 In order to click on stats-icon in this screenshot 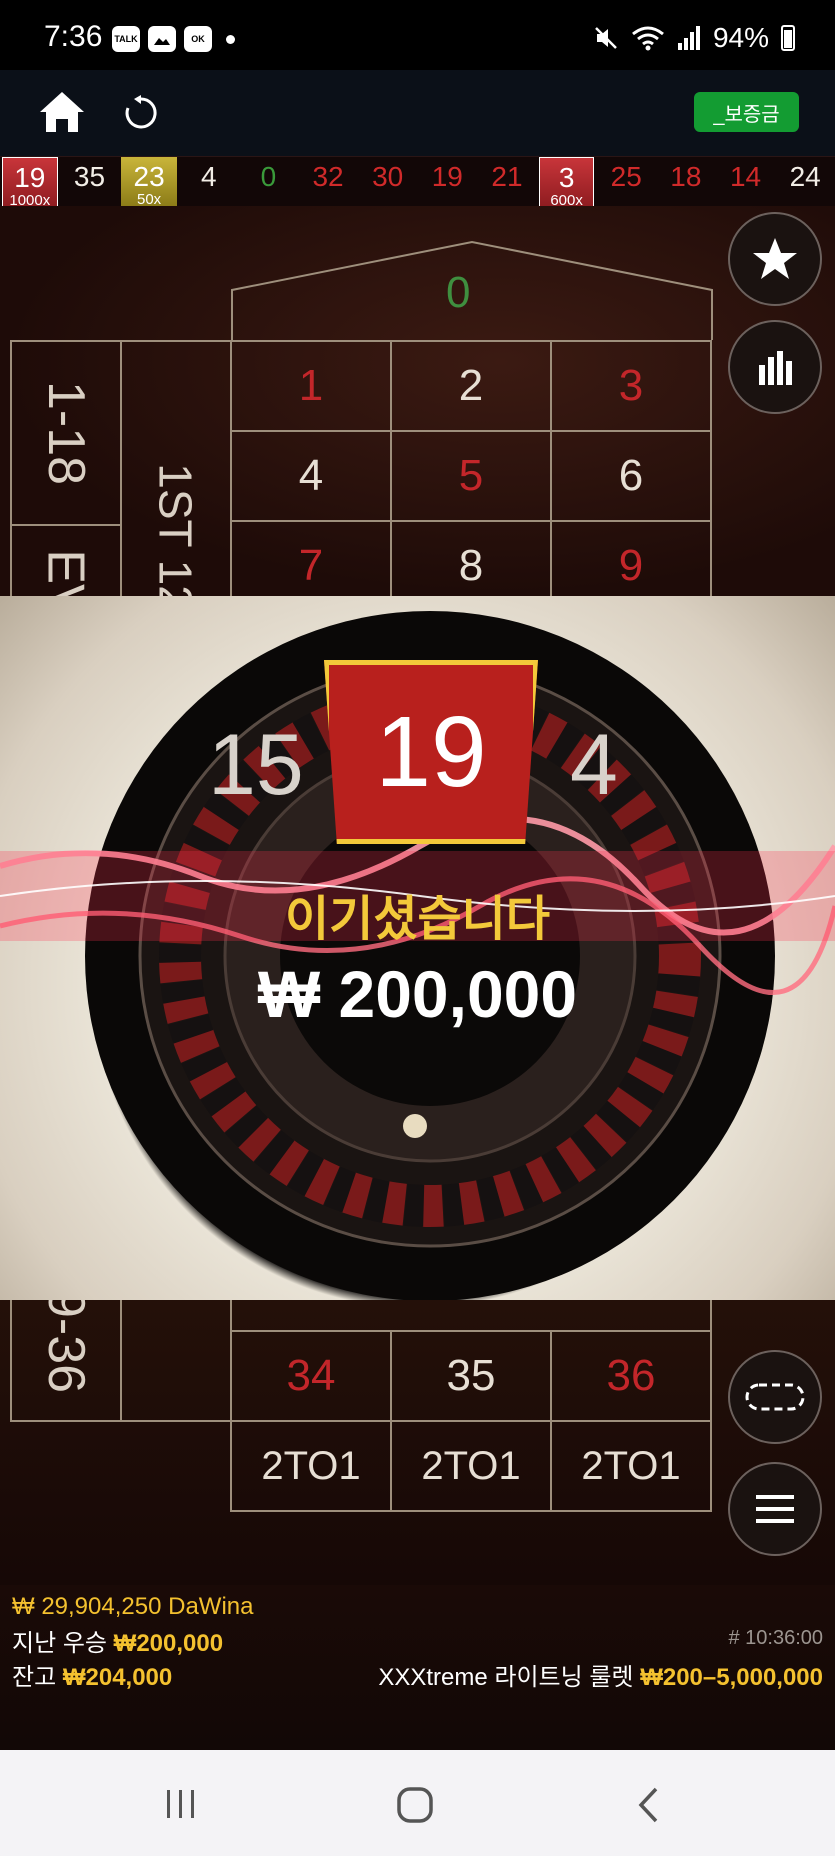, I will do `click(775, 368)`.